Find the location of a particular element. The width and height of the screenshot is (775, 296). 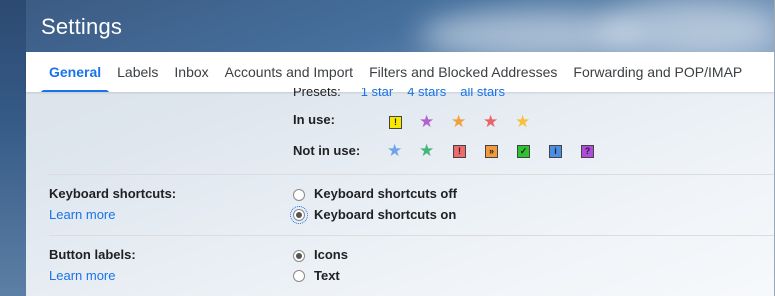

tab-labels: Labels is located at coordinates (137, 72).